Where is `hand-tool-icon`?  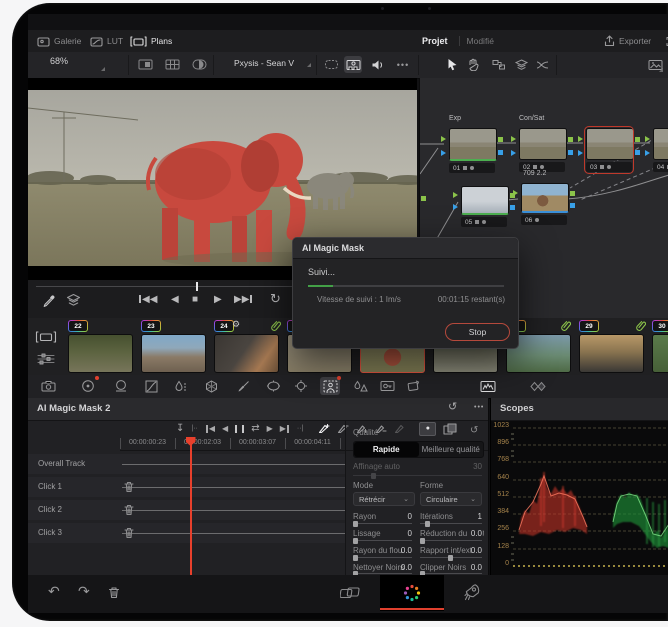 hand-tool-icon is located at coordinates (473, 64).